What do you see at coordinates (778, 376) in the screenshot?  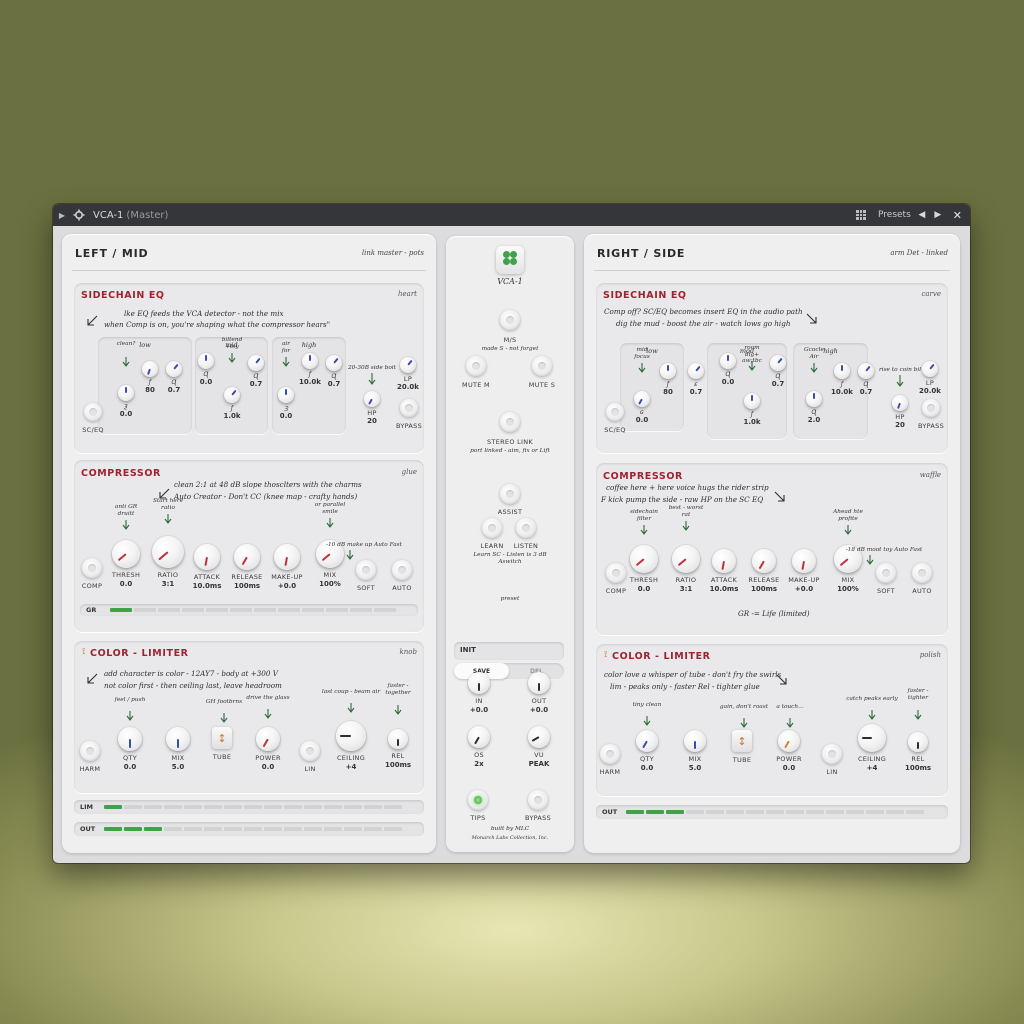 I see `right-sc-mid_q-symbol: Ɋ` at bounding box center [778, 376].